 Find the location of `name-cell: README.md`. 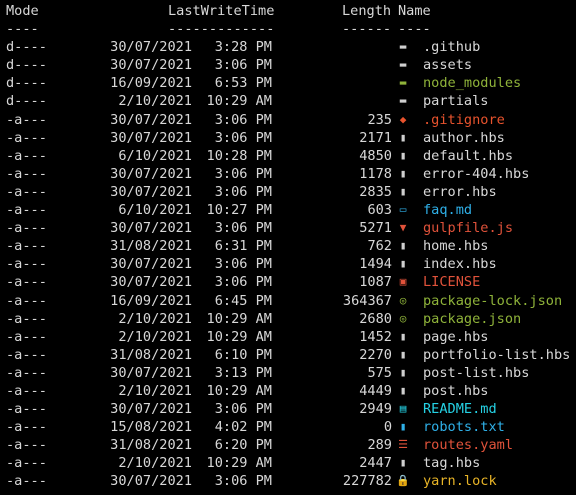

name-cell: README.md is located at coordinates (460, 409).